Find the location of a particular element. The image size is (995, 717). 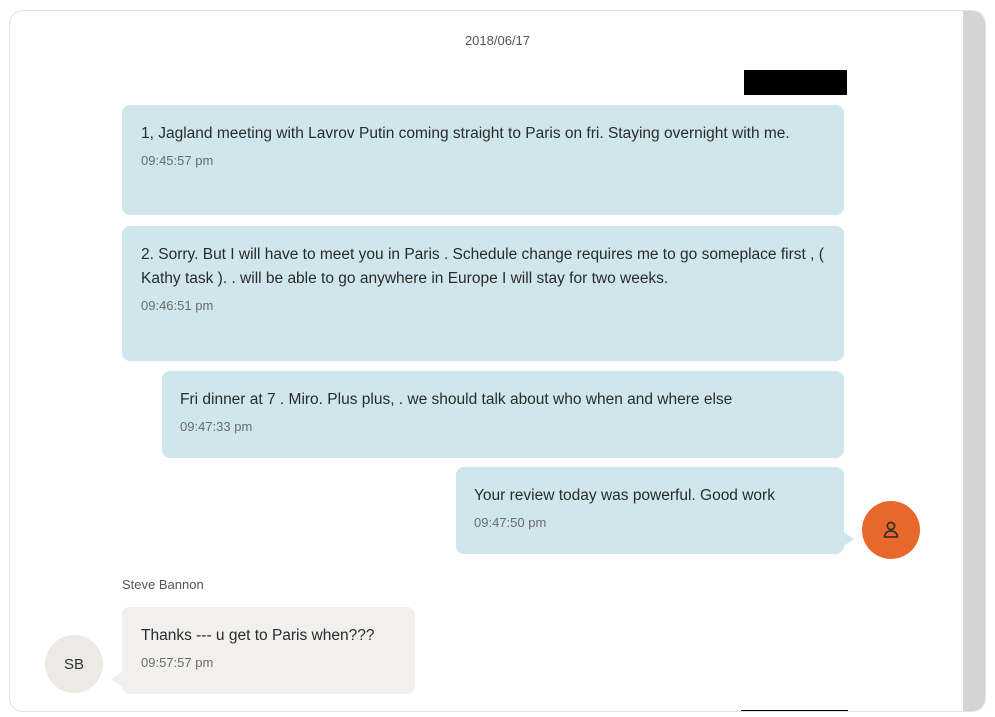

user-avatar is located at coordinates (891, 530).